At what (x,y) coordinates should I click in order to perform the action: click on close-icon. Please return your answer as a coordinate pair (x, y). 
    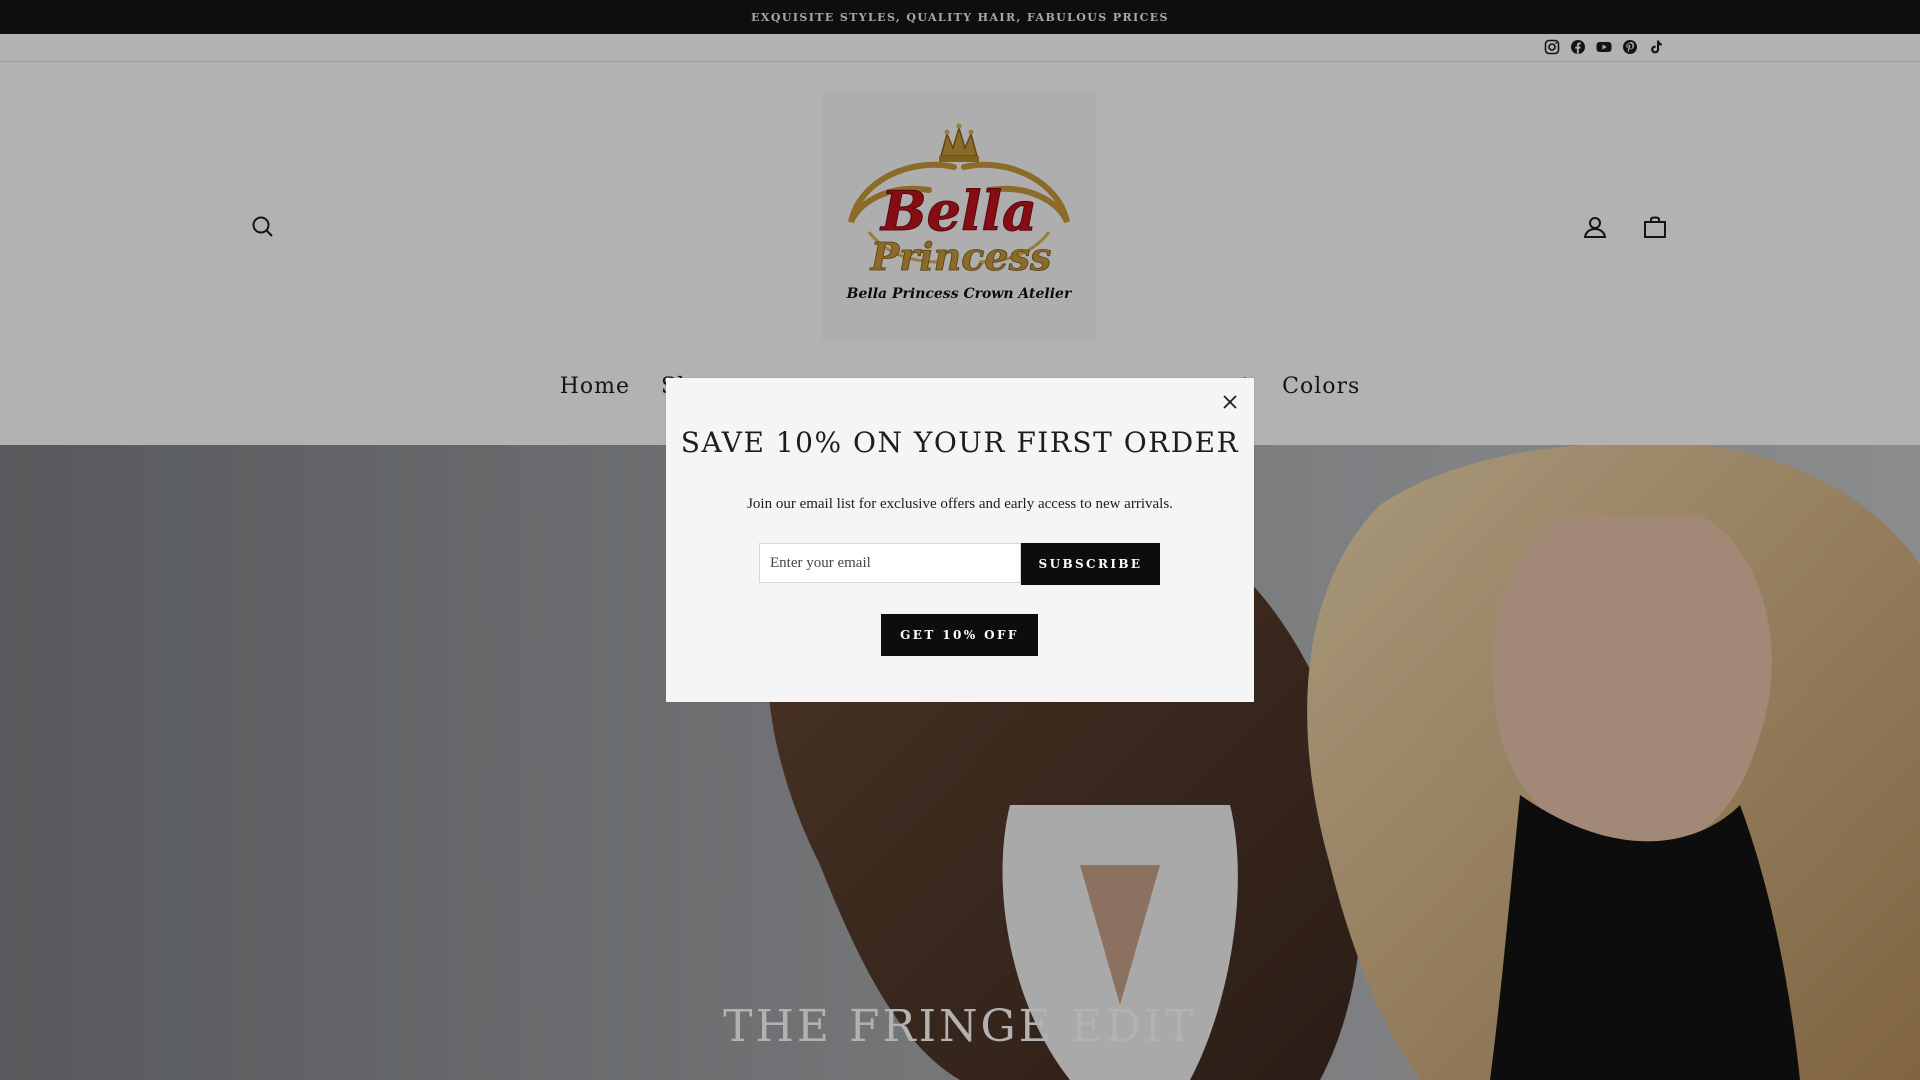
    Looking at the image, I should click on (1230, 402).